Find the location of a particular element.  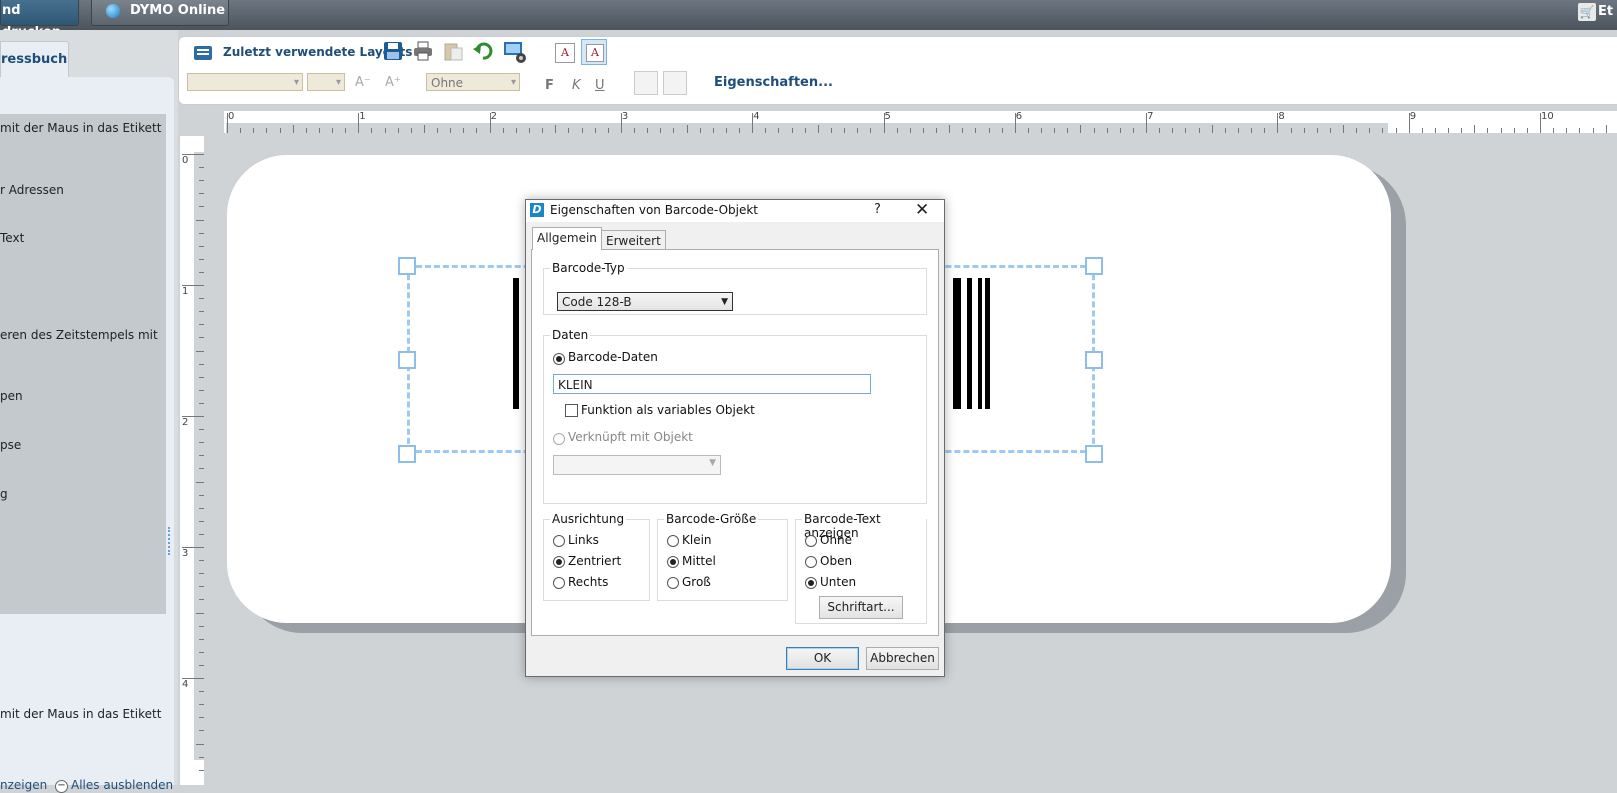

show-all-link: nzeigen is located at coordinates (23, 785).